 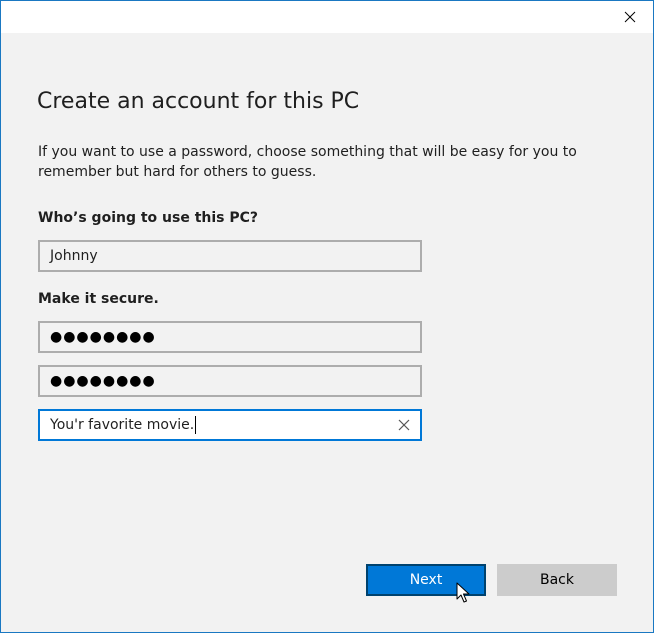 I want to click on confirm-password-value: ●●●●●●●●, so click(x=103, y=381).